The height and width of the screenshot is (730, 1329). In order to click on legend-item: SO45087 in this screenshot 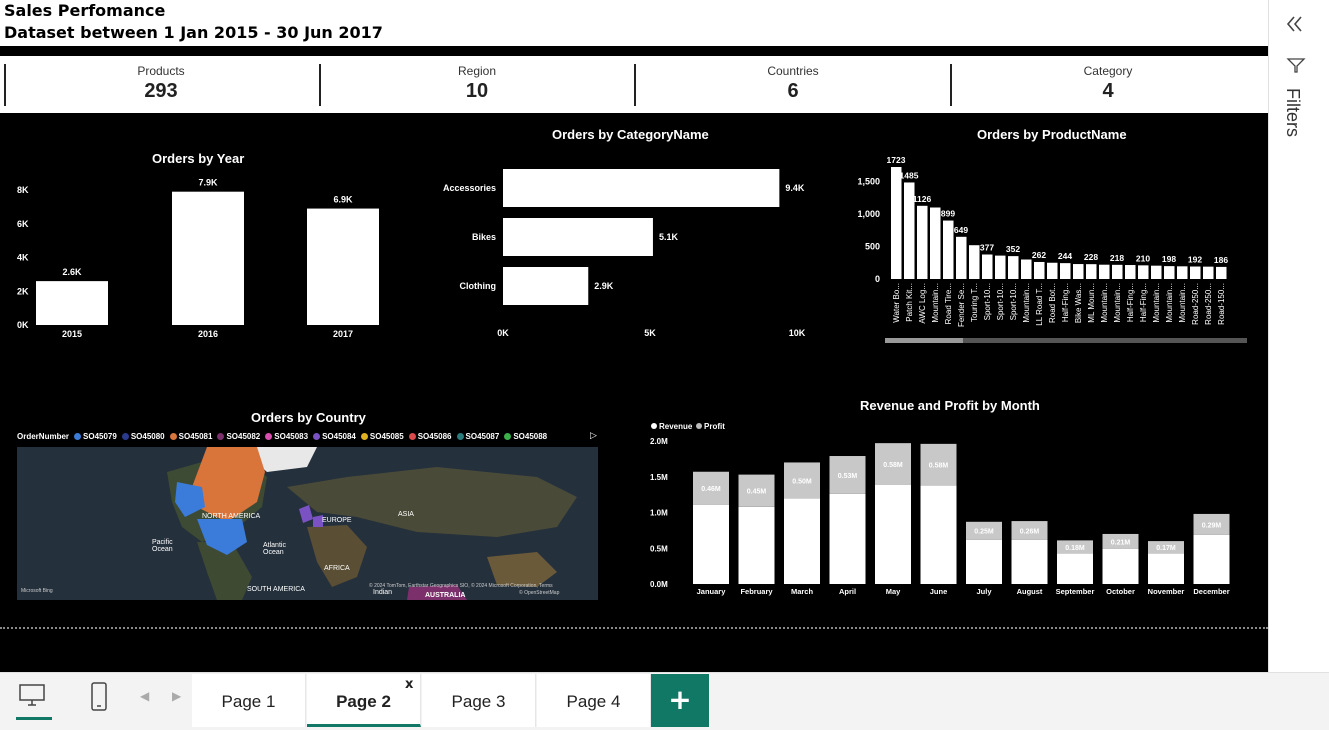, I will do `click(483, 436)`.